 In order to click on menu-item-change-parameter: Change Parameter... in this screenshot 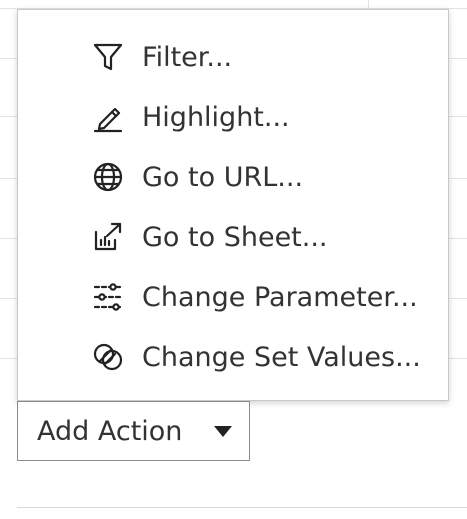, I will do `click(233, 297)`.